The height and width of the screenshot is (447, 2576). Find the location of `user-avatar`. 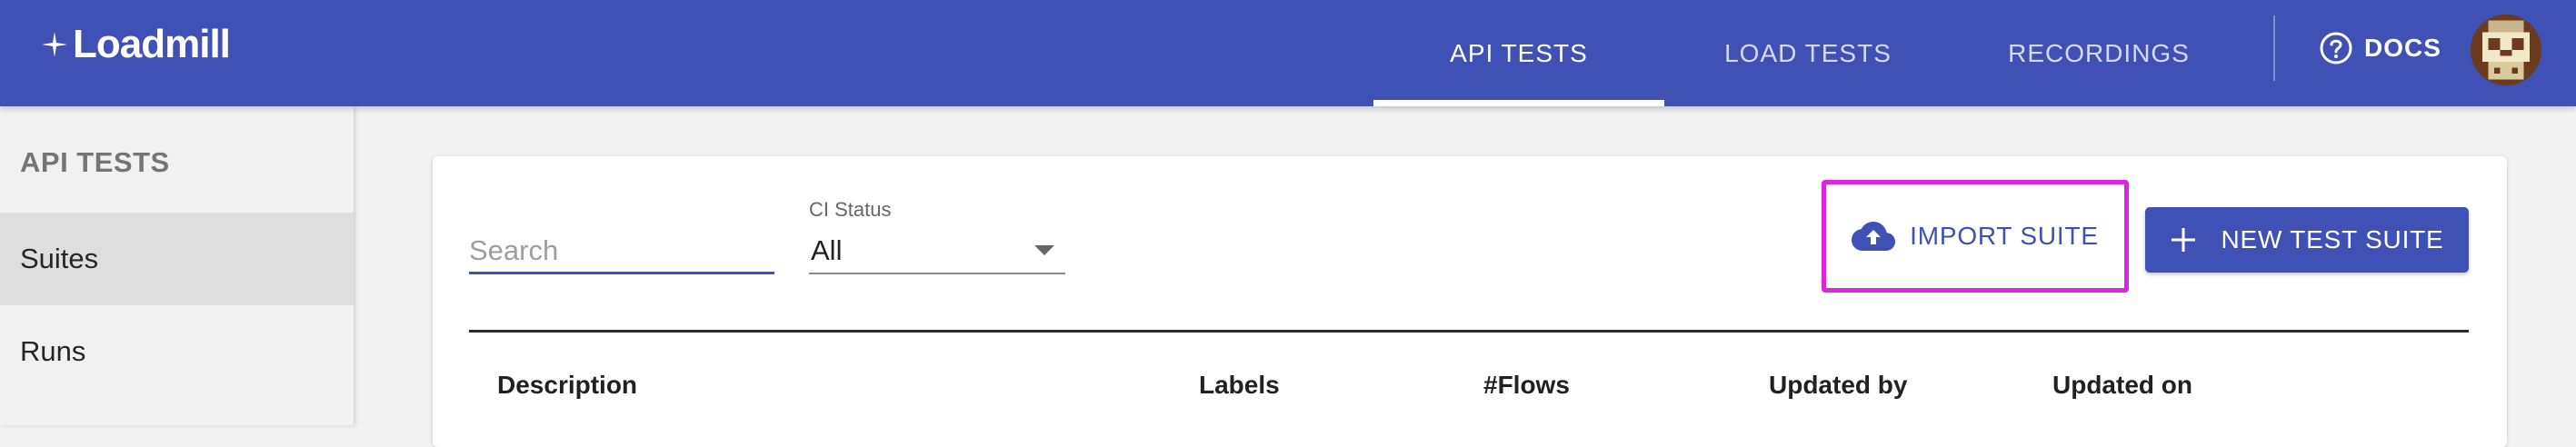

user-avatar is located at coordinates (2506, 50).